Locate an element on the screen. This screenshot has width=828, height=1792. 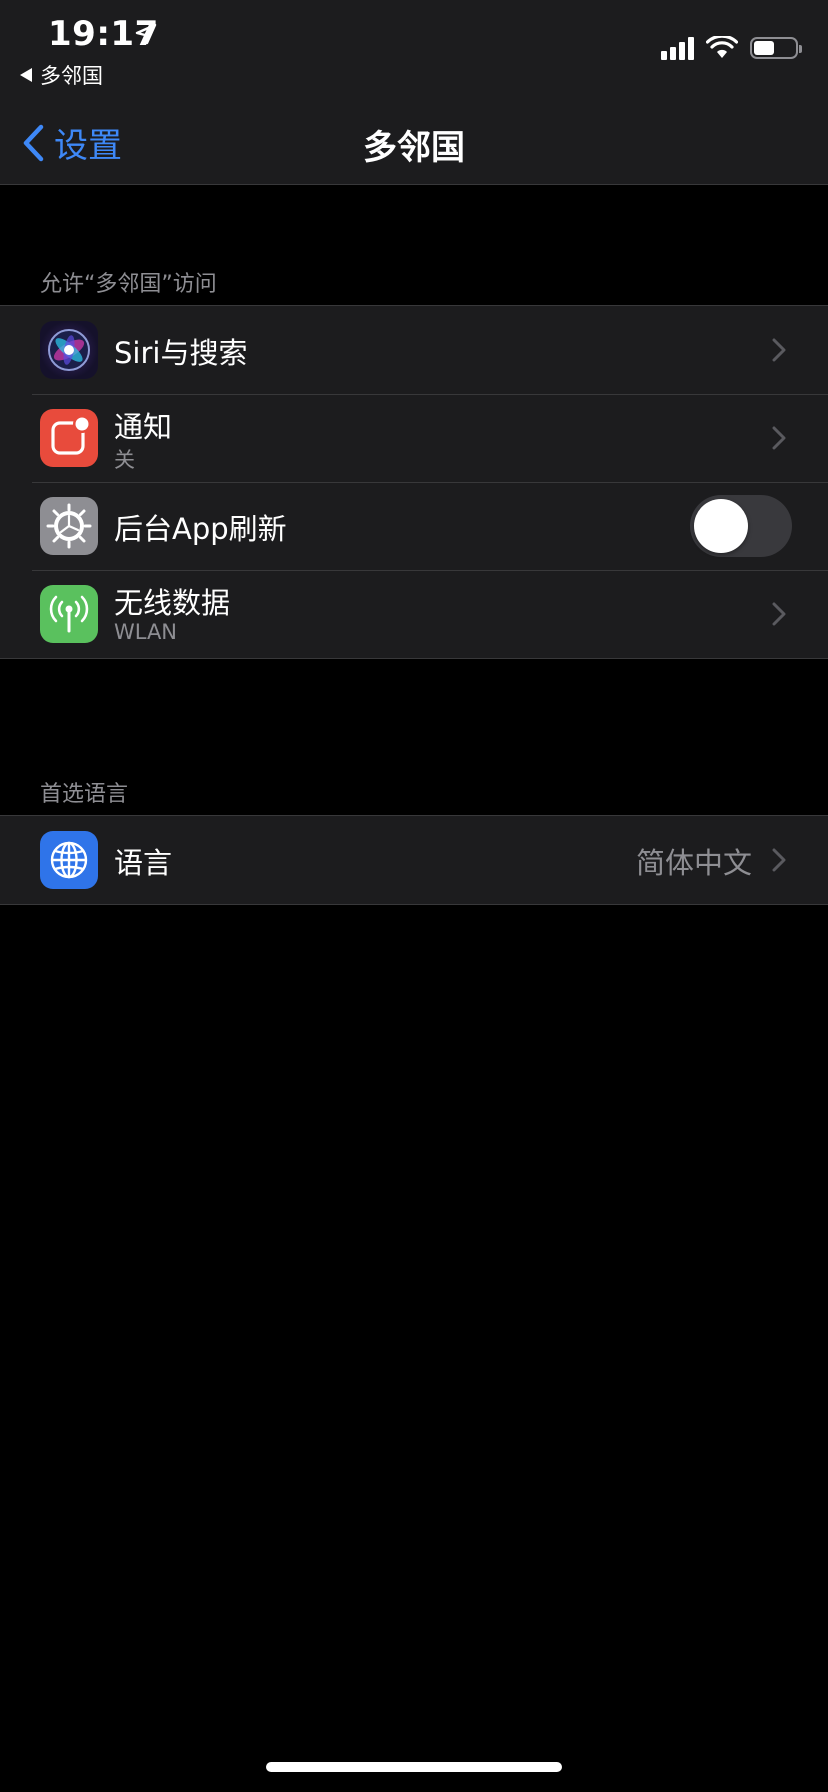
toggle-knob is located at coordinates (721, 526).